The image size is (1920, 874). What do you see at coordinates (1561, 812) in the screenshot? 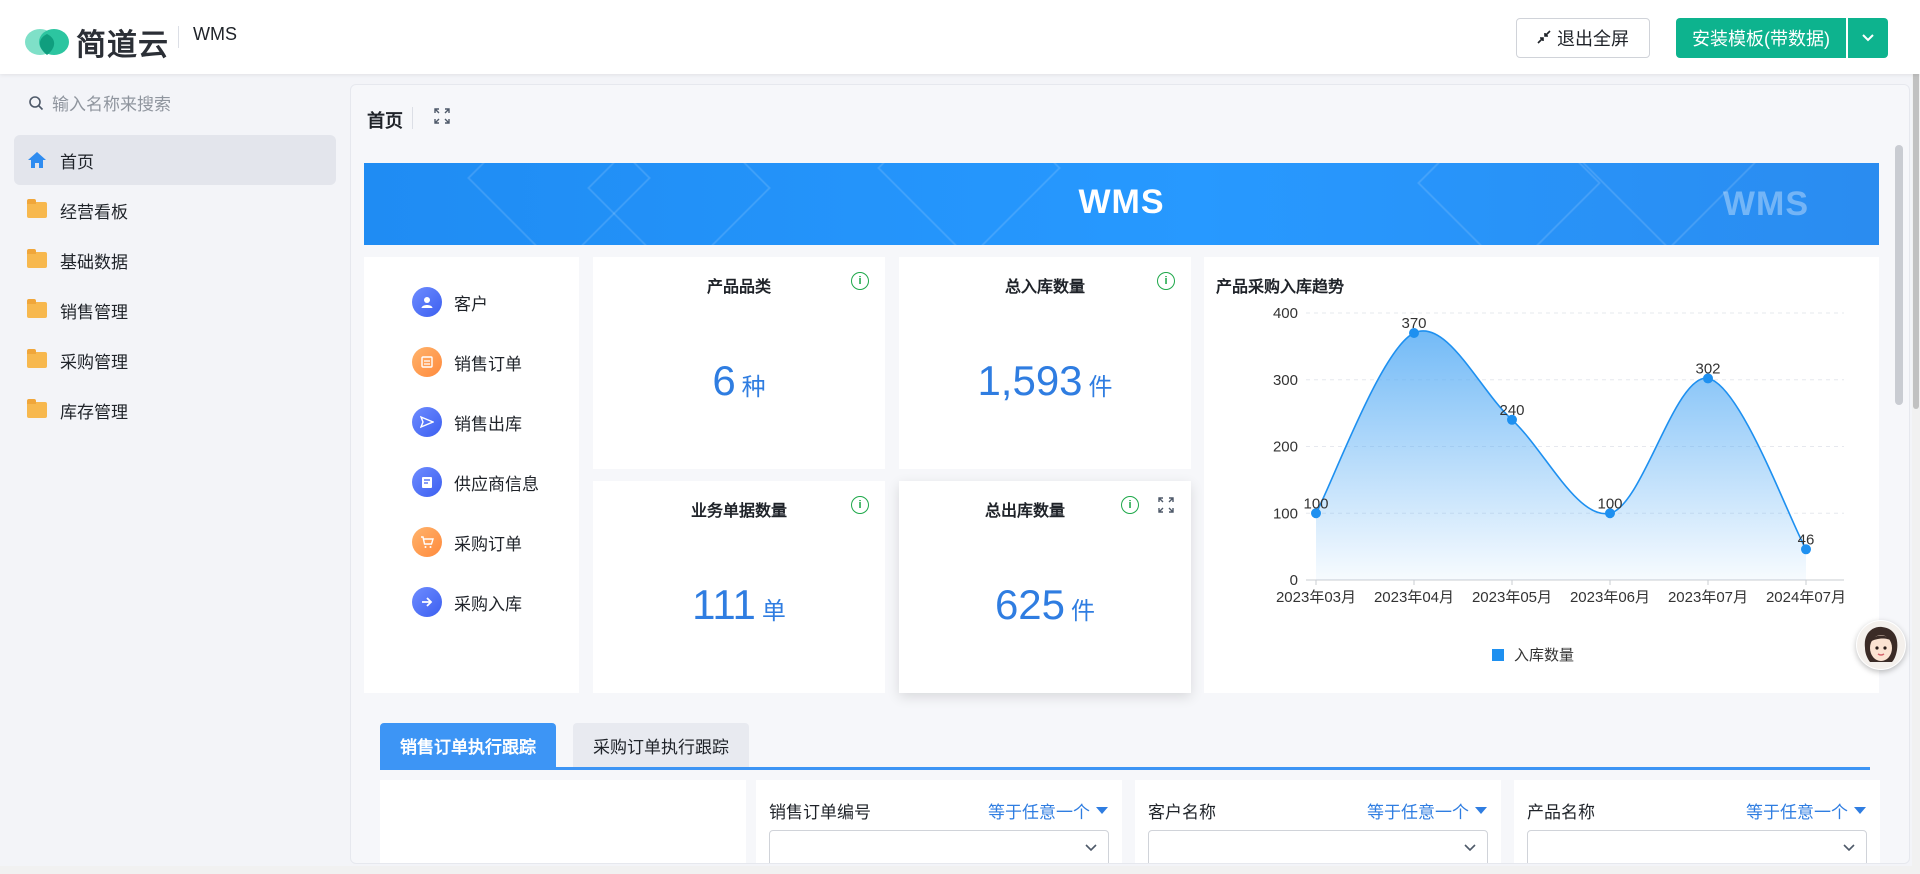
I see `filter-label: 产品名称` at bounding box center [1561, 812].